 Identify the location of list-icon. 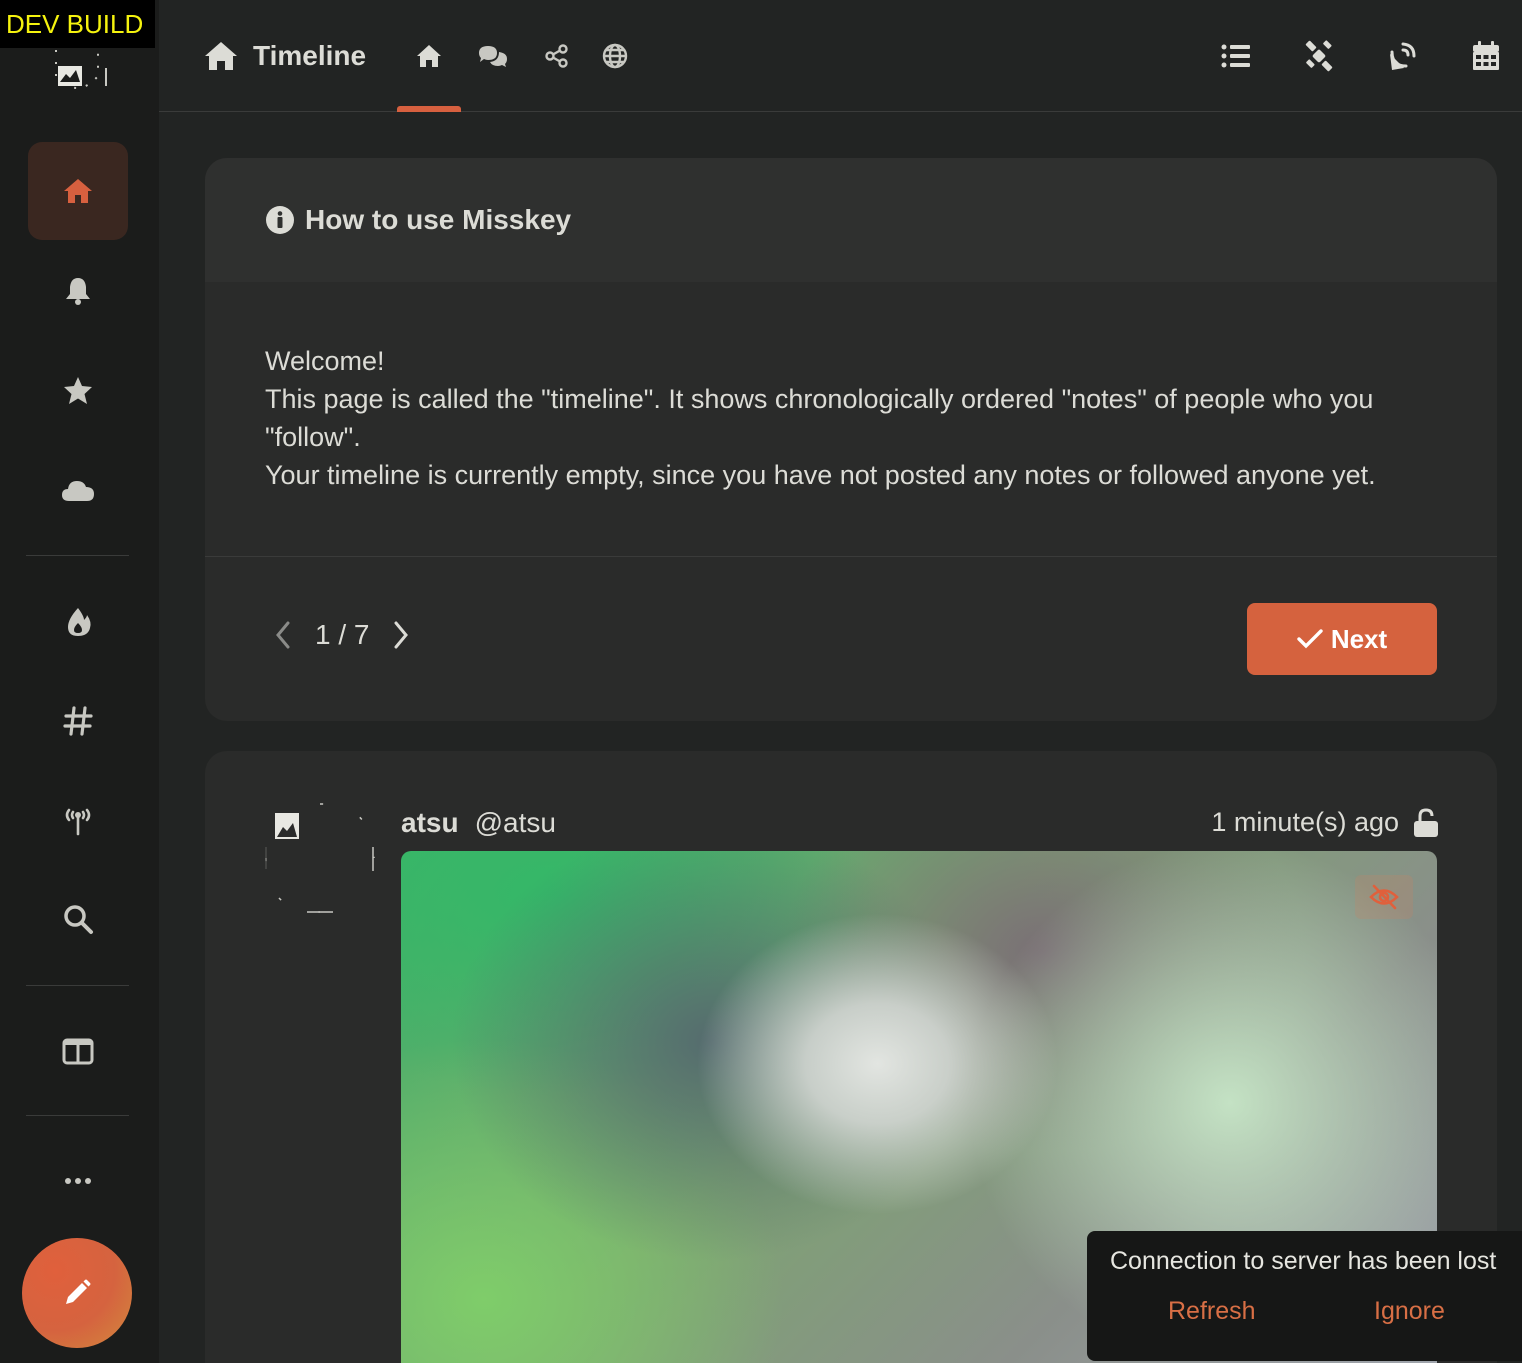
(1235, 56).